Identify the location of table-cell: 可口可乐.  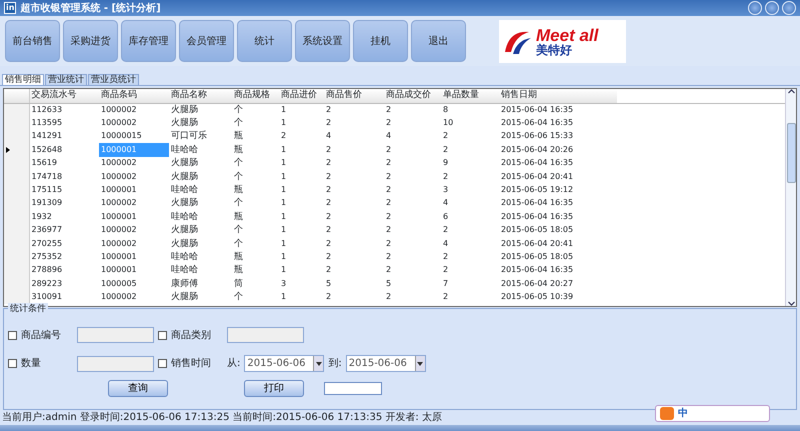
(200, 137).